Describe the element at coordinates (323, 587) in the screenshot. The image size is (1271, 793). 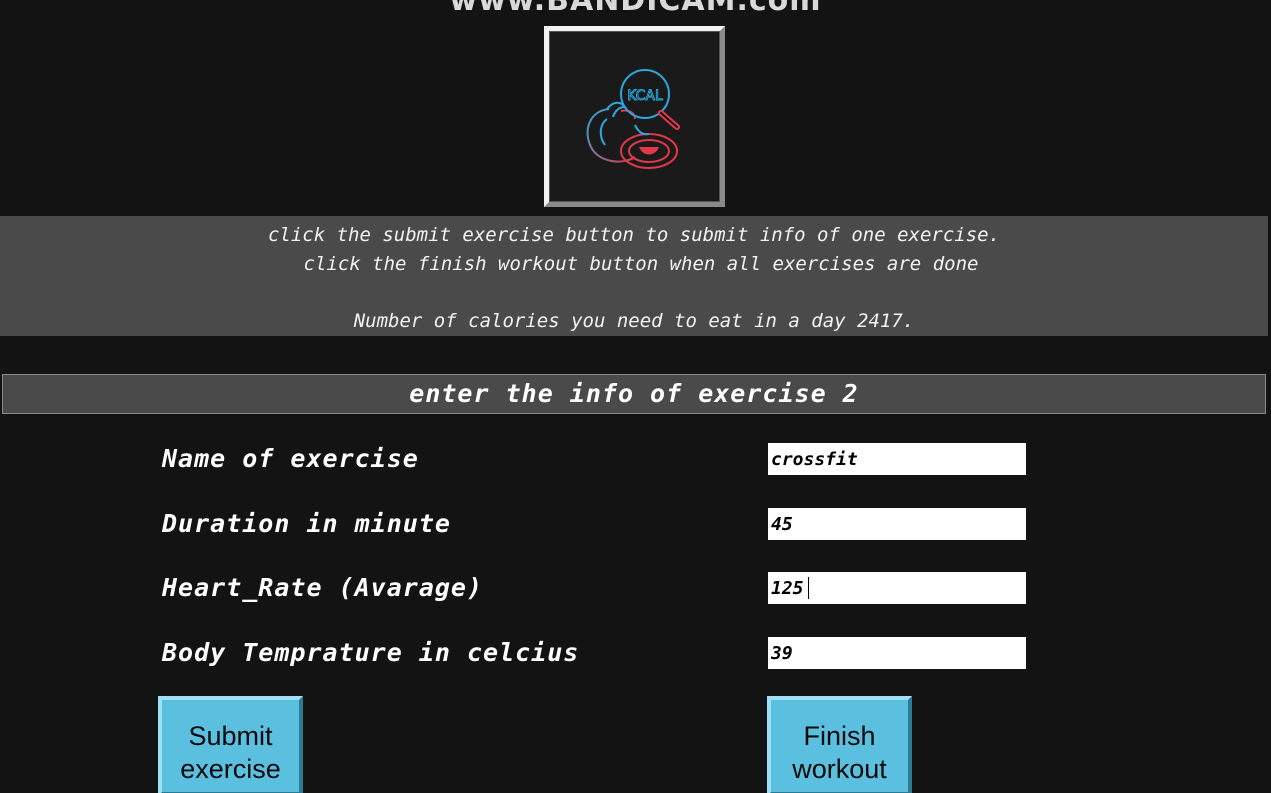
I see `heart-rate-label: Heart_Rate (Avarage)` at that location.